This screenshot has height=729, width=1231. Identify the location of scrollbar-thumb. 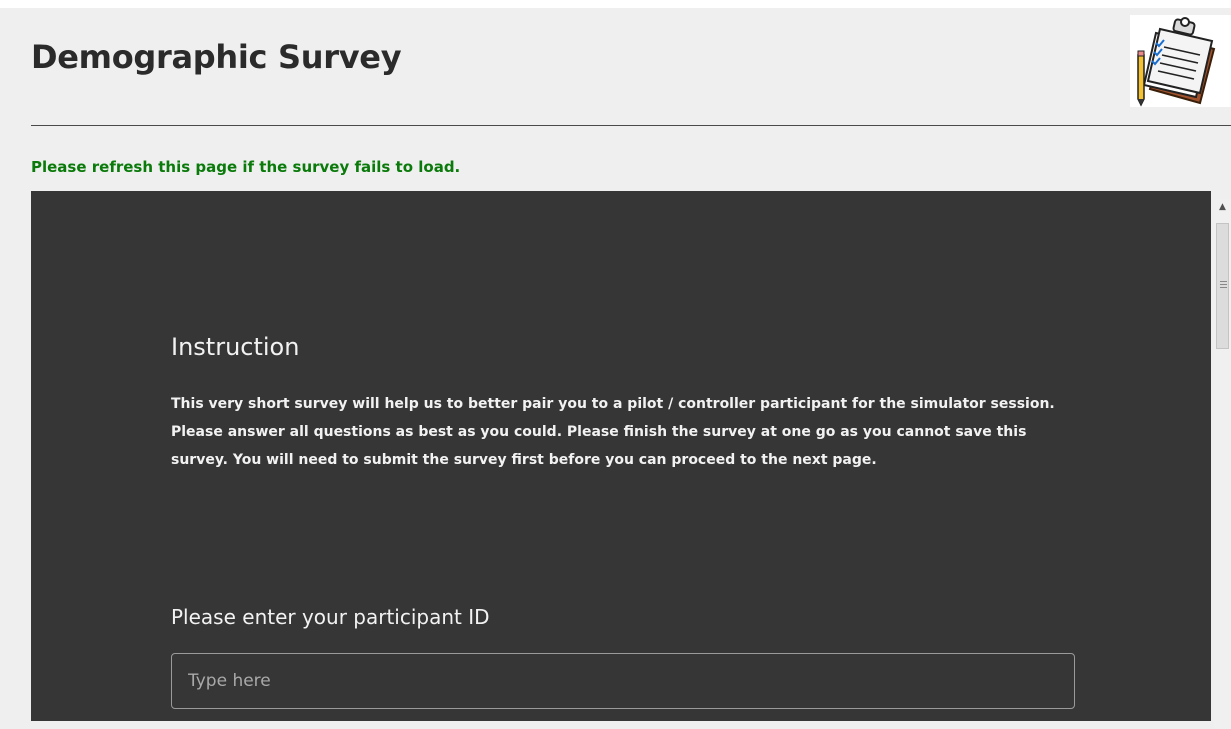
(1222, 286).